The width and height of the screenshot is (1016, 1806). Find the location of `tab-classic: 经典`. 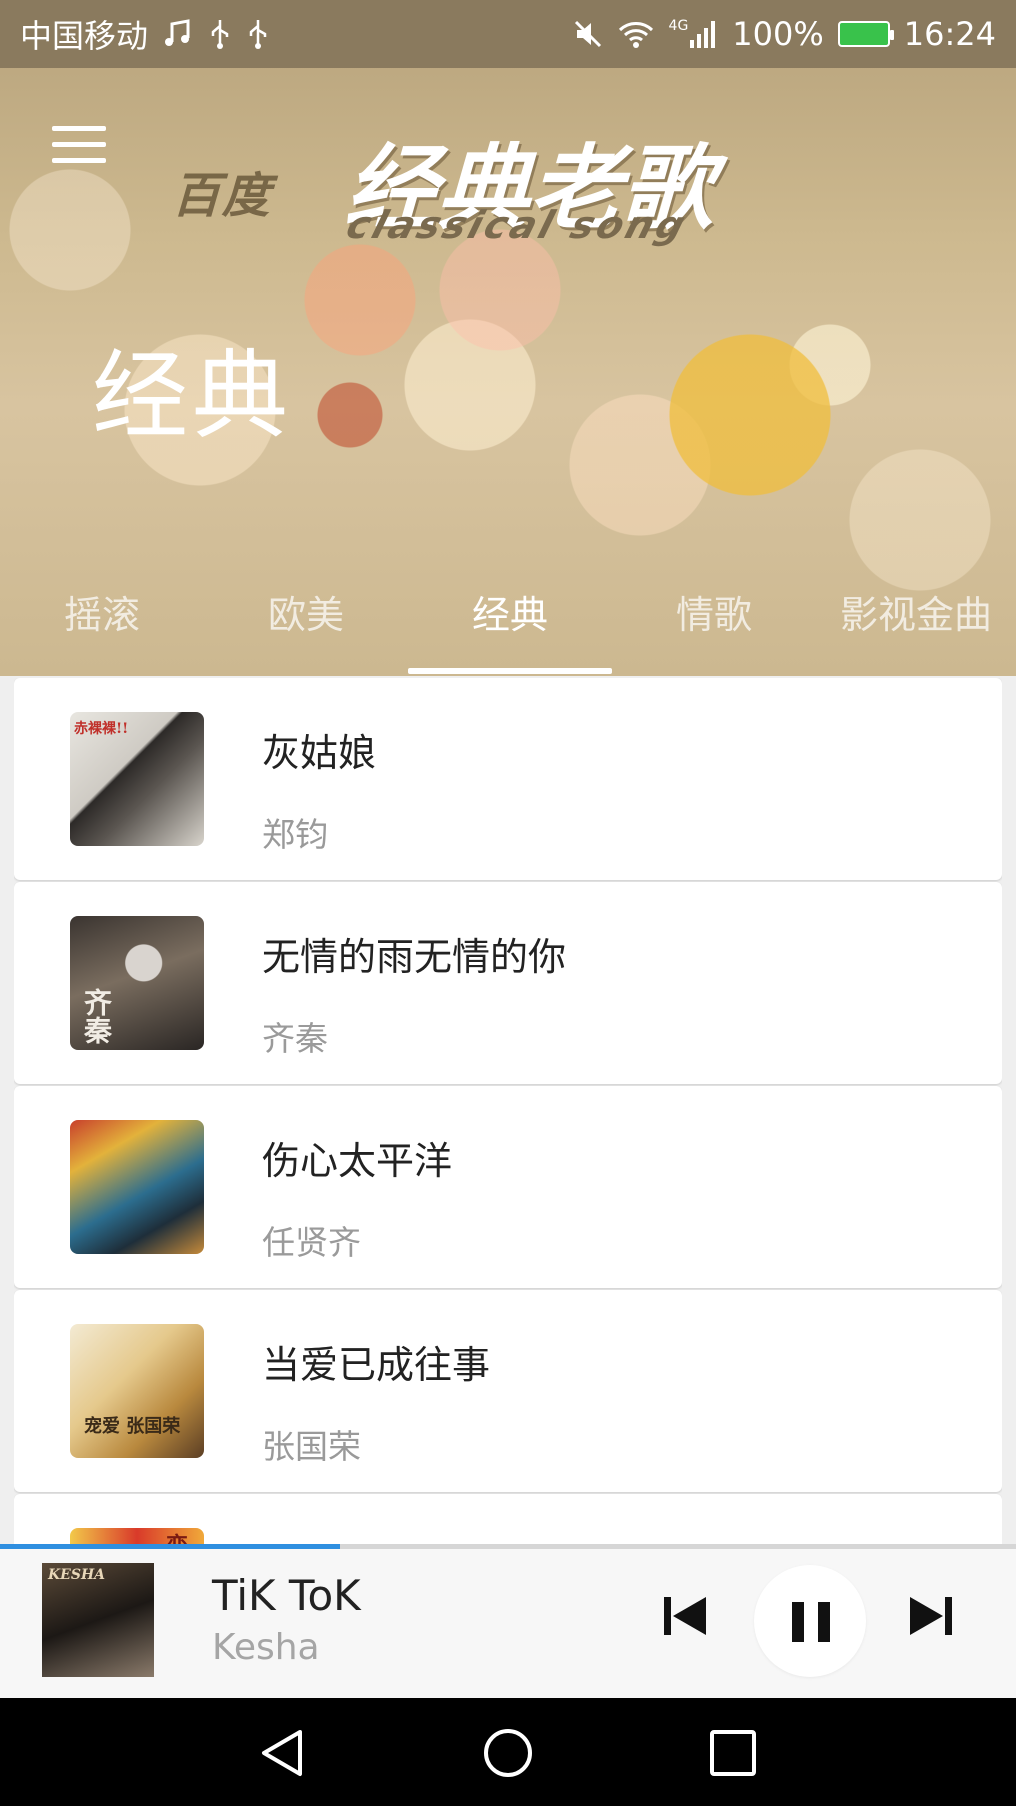

tab-classic: 经典 is located at coordinates (510, 623).